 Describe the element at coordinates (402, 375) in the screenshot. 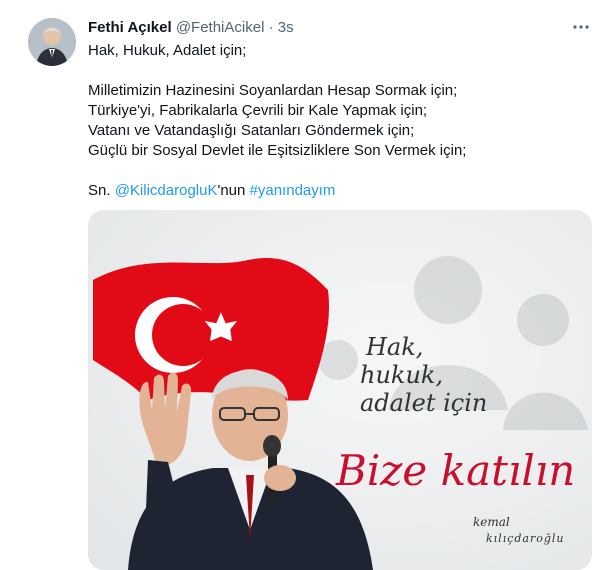

I see `poster-line-2: hukuk,` at that location.